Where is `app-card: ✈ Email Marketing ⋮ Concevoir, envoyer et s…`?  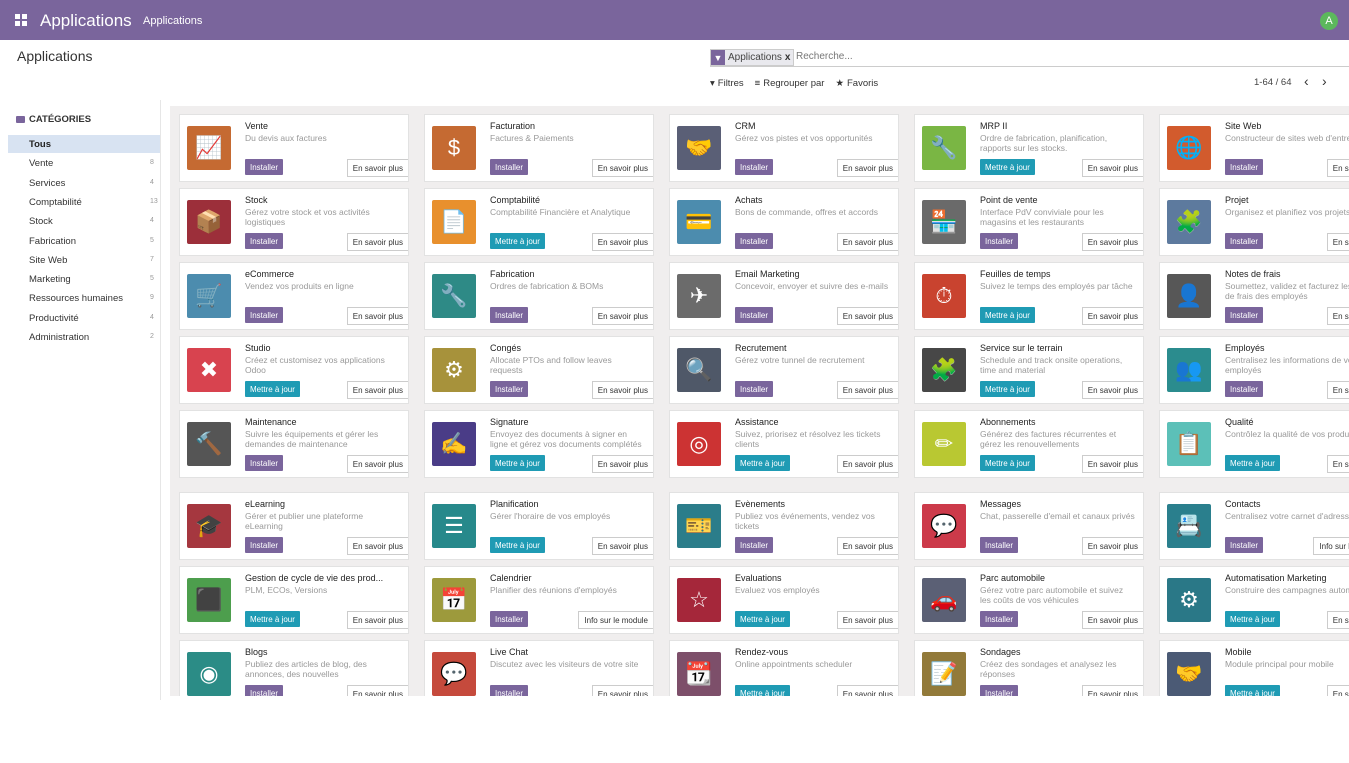
app-card: ✈ Email Marketing ⋮ Concevoir, envoyer et s… is located at coordinates (784, 296).